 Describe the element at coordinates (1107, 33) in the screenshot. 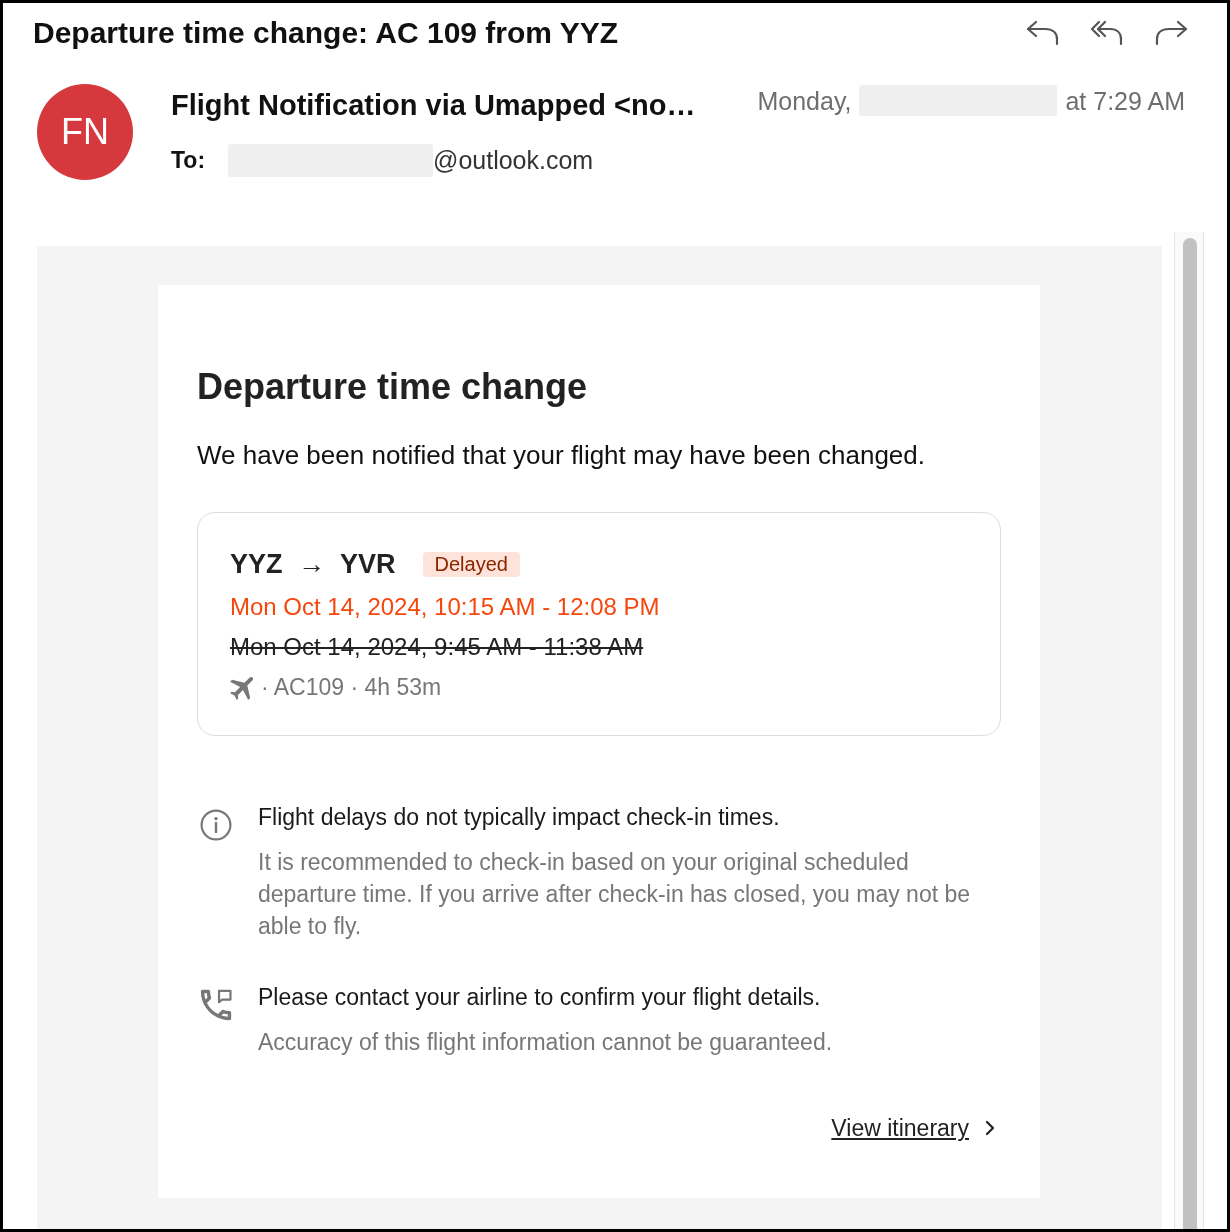

I see `reply-all-icon` at that location.